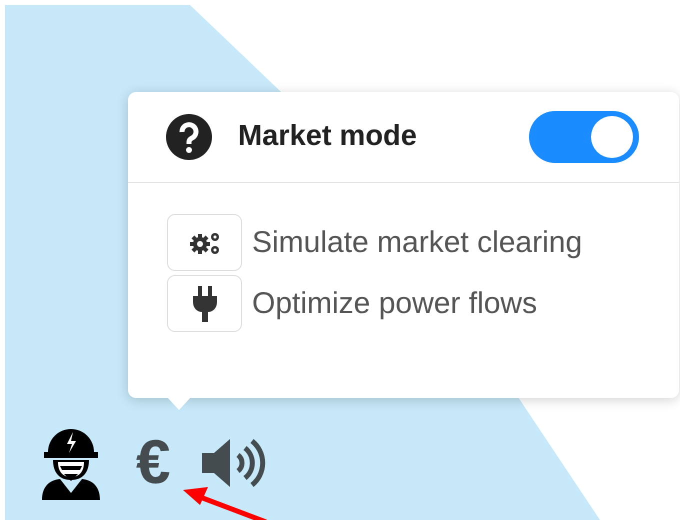 This screenshot has height=520, width=680. What do you see at coordinates (417, 243) in the screenshot?
I see `option-label: Simulate market clearing` at bounding box center [417, 243].